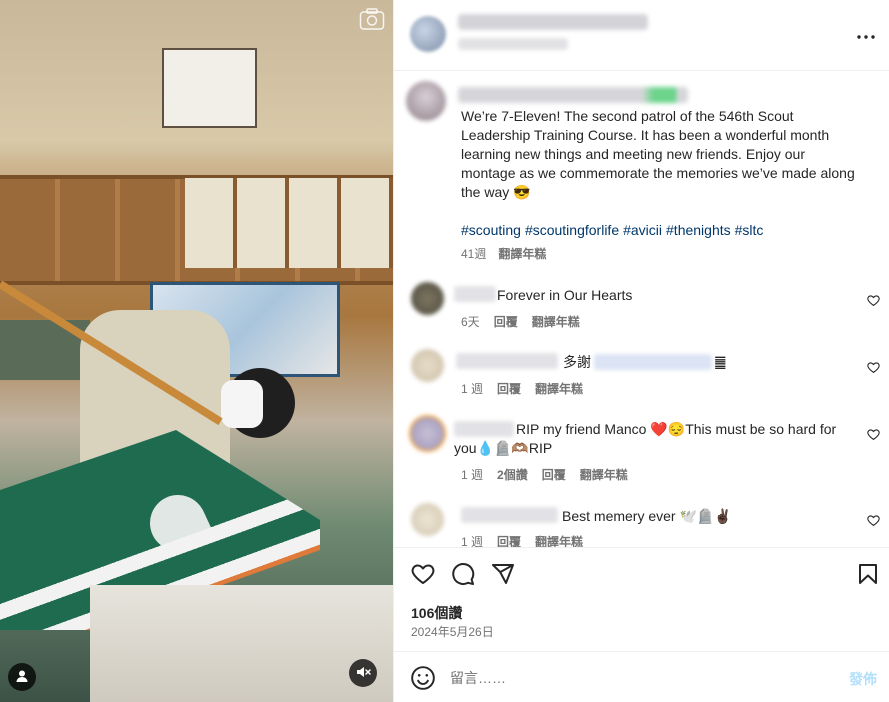 This screenshot has width=889, height=702. Describe the element at coordinates (372, 19) in the screenshot. I see `camera-icon` at that location.